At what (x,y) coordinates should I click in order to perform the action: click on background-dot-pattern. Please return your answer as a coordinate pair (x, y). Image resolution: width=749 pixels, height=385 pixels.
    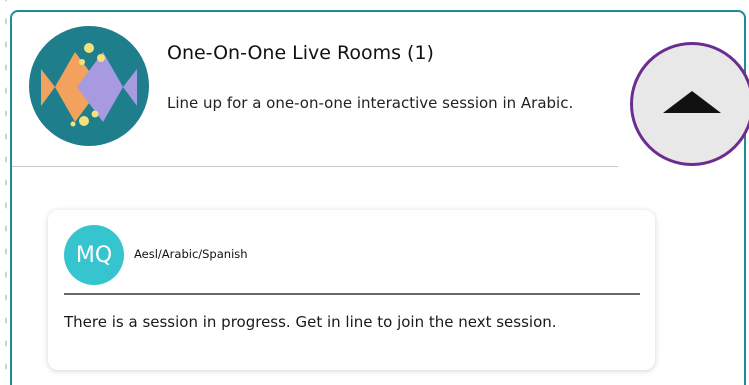
    Looking at the image, I should click on (4, 188).